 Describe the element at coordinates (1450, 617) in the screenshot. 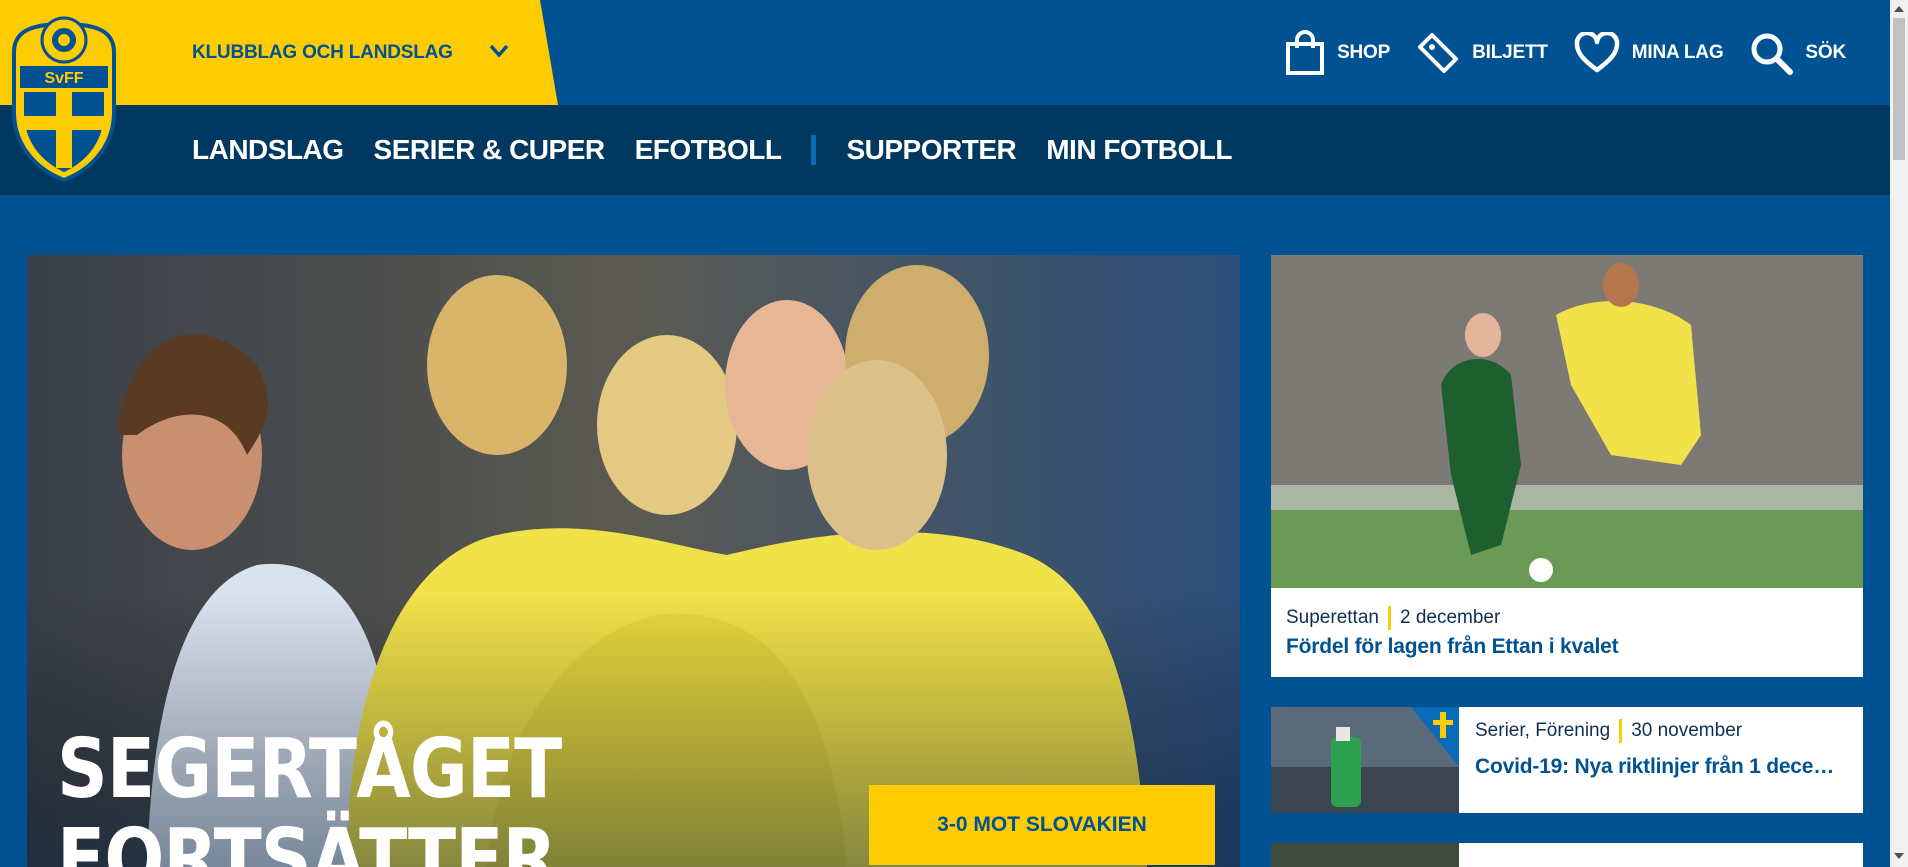

I see `news-card-date: 2 december` at that location.